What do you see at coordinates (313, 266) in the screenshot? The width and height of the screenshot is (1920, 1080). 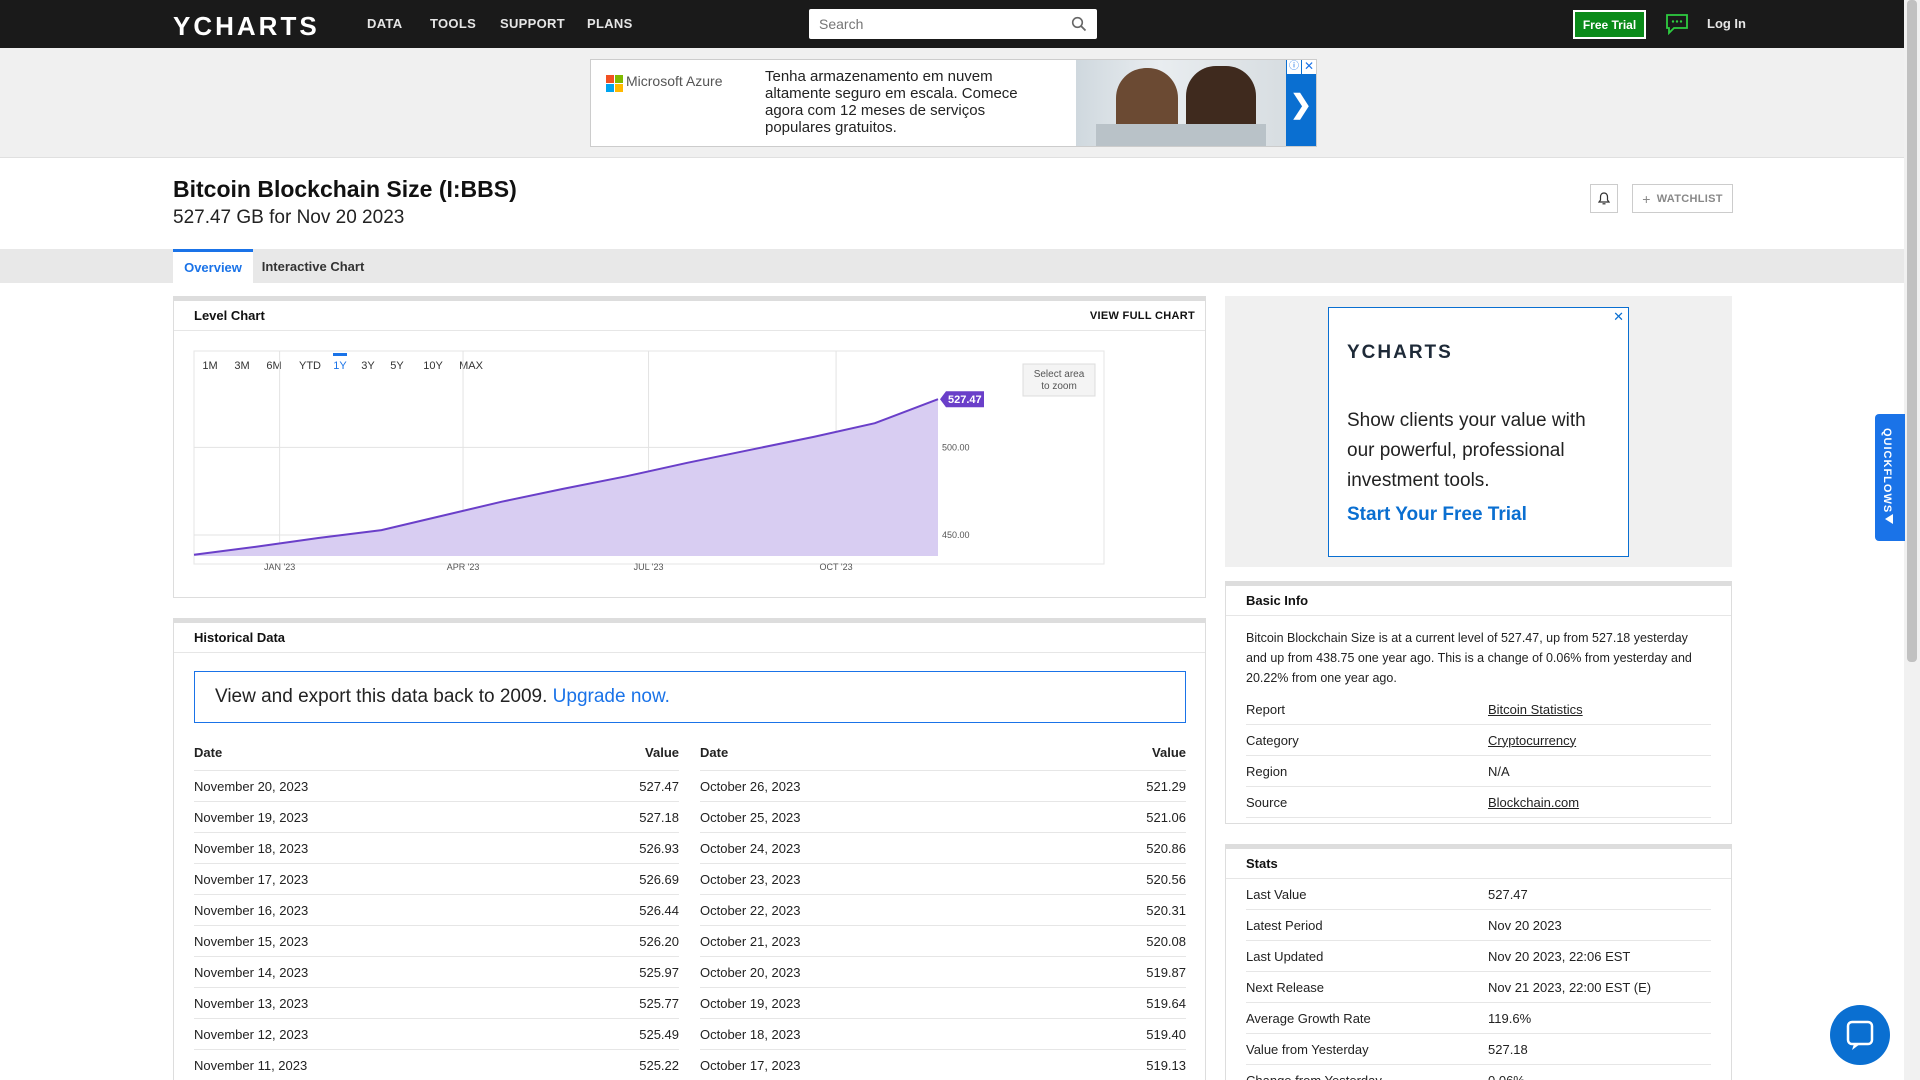 I see `tab-interactive-chart: Interactive Chart` at bounding box center [313, 266].